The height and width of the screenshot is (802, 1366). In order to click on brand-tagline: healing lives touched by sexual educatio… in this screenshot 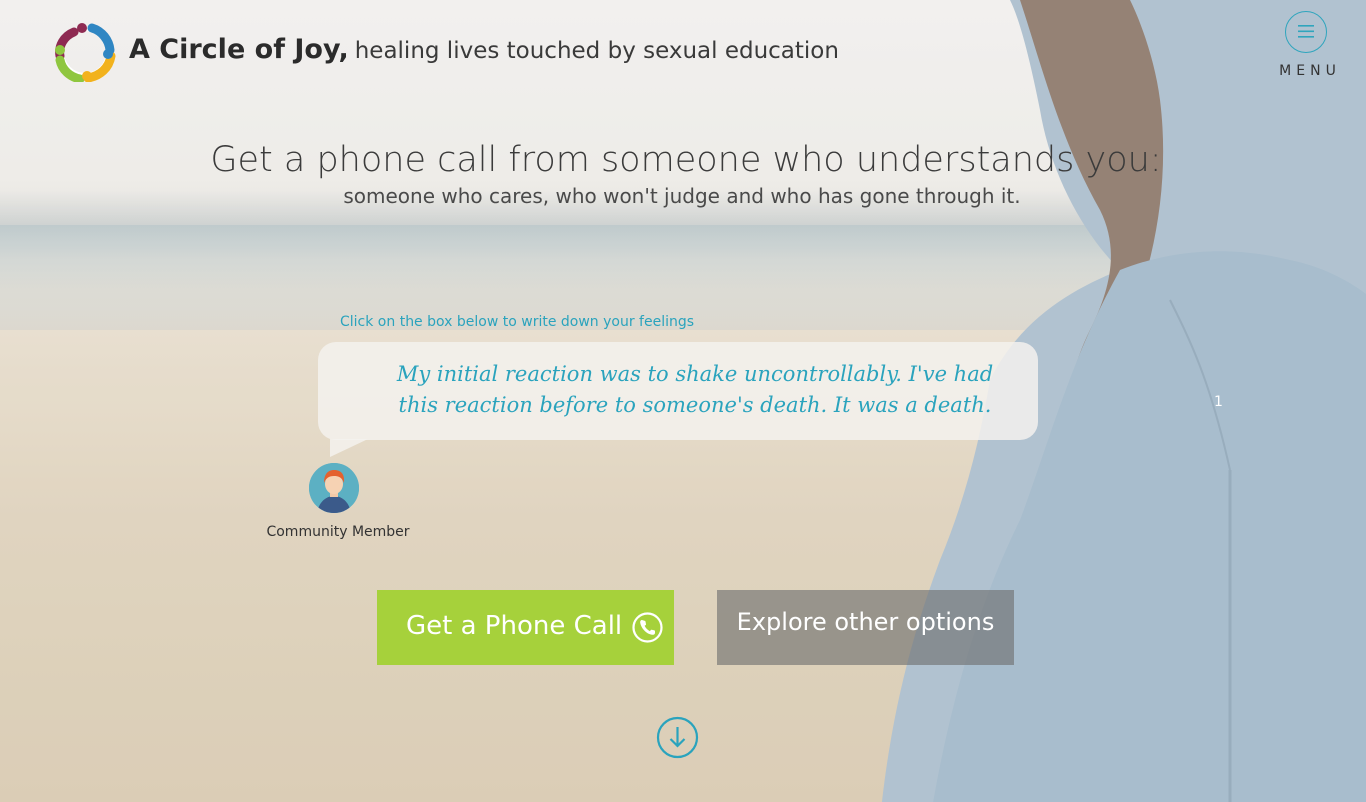, I will do `click(596, 51)`.